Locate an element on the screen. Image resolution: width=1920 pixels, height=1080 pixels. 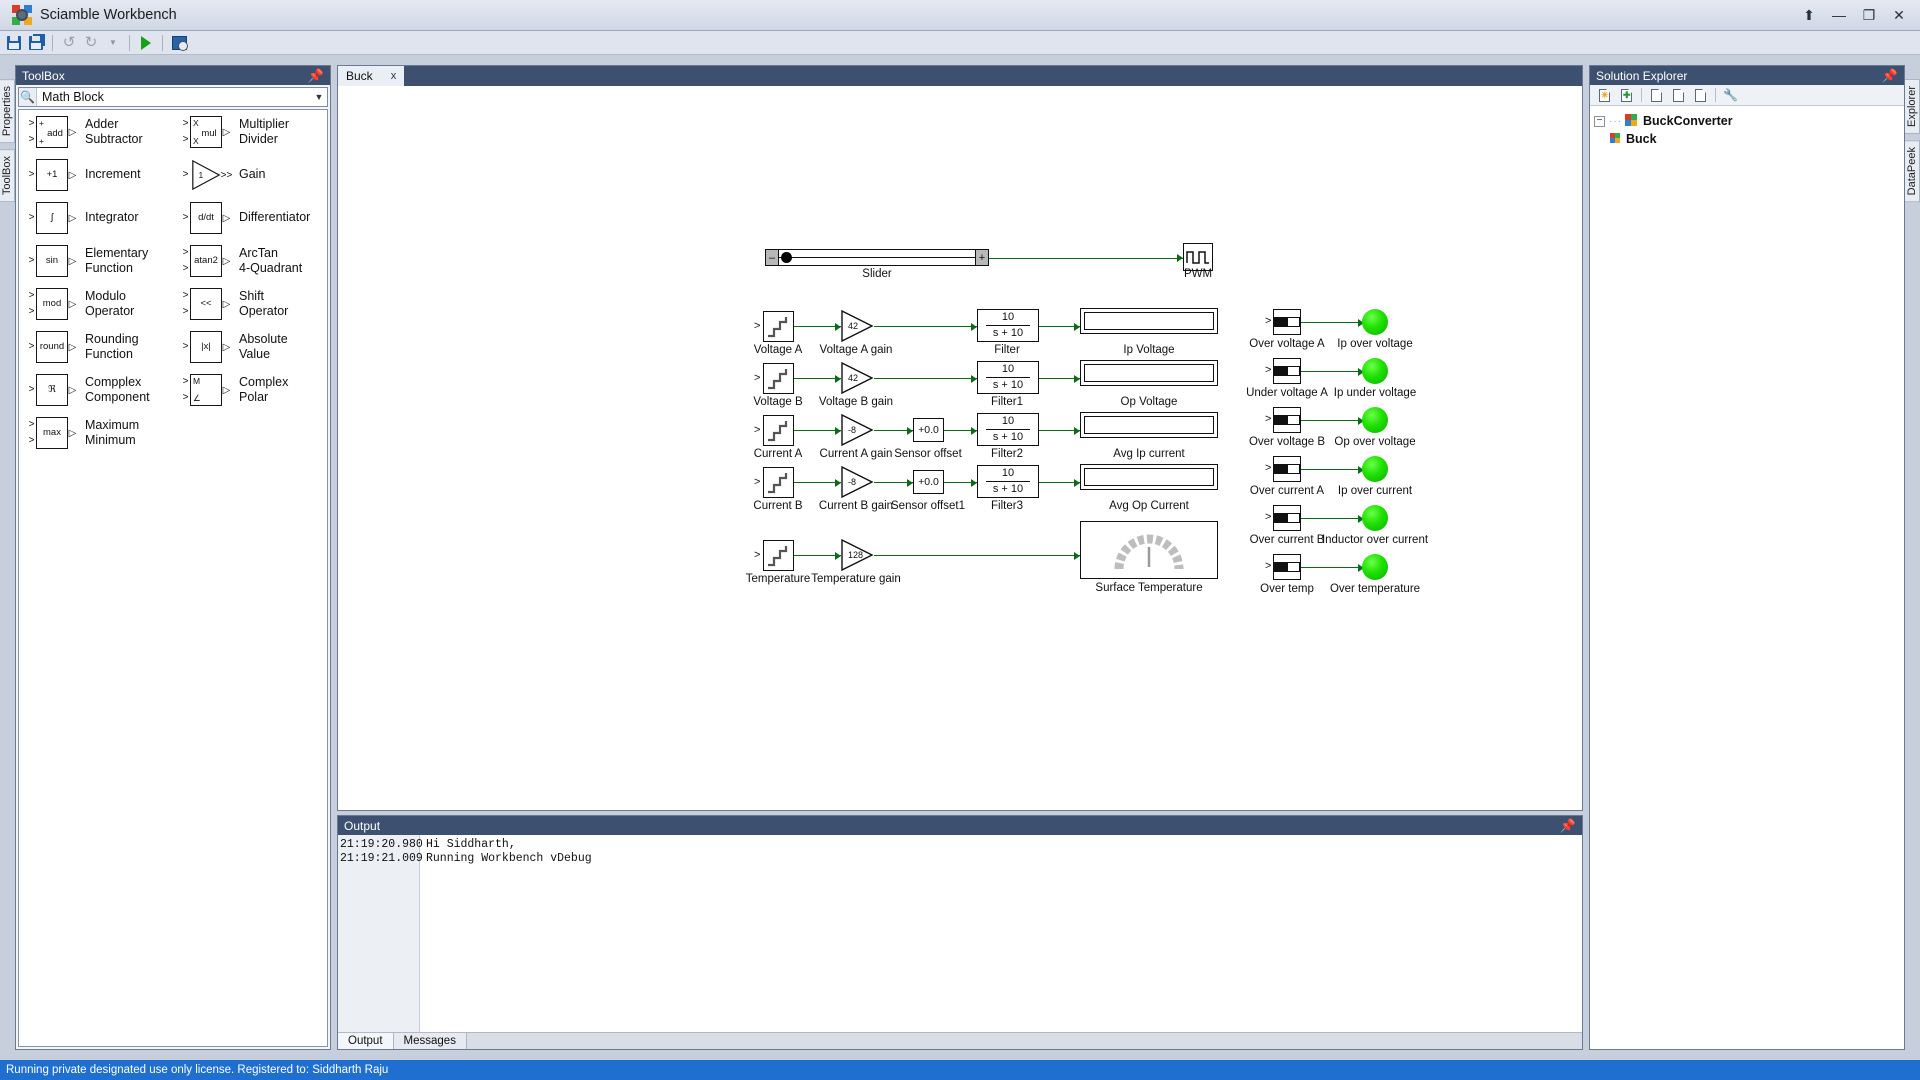
slider-block: – + is located at coordinates (877, 257).